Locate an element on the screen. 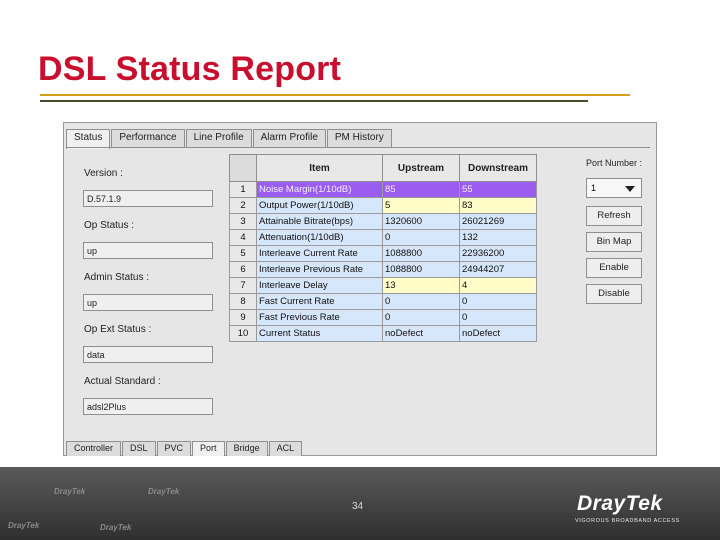  title-underline-gold is located at coordinates (335, 95).